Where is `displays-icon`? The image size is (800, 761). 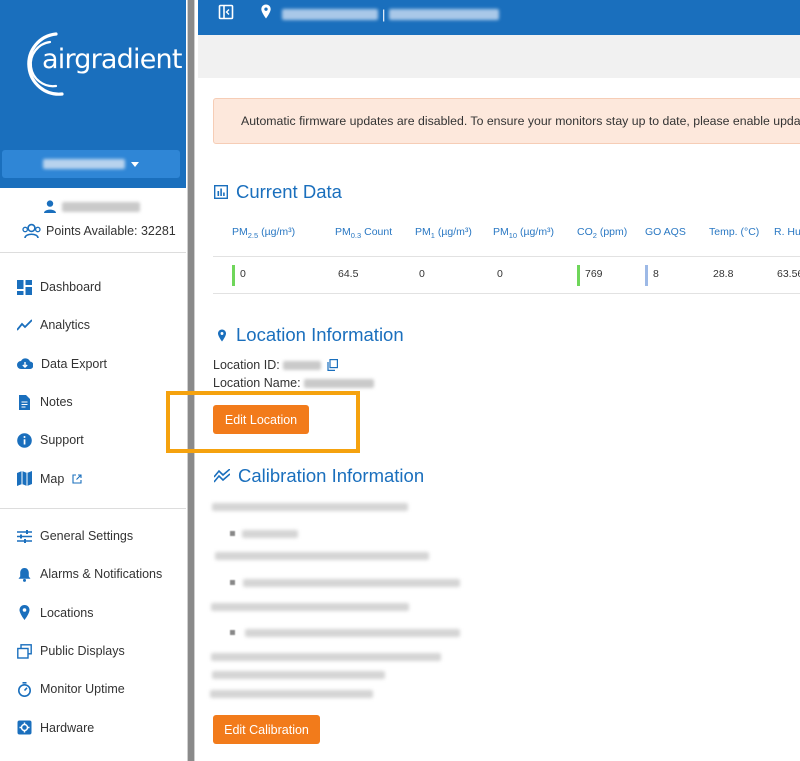 displays-icon is located at coordinates (24, 651).